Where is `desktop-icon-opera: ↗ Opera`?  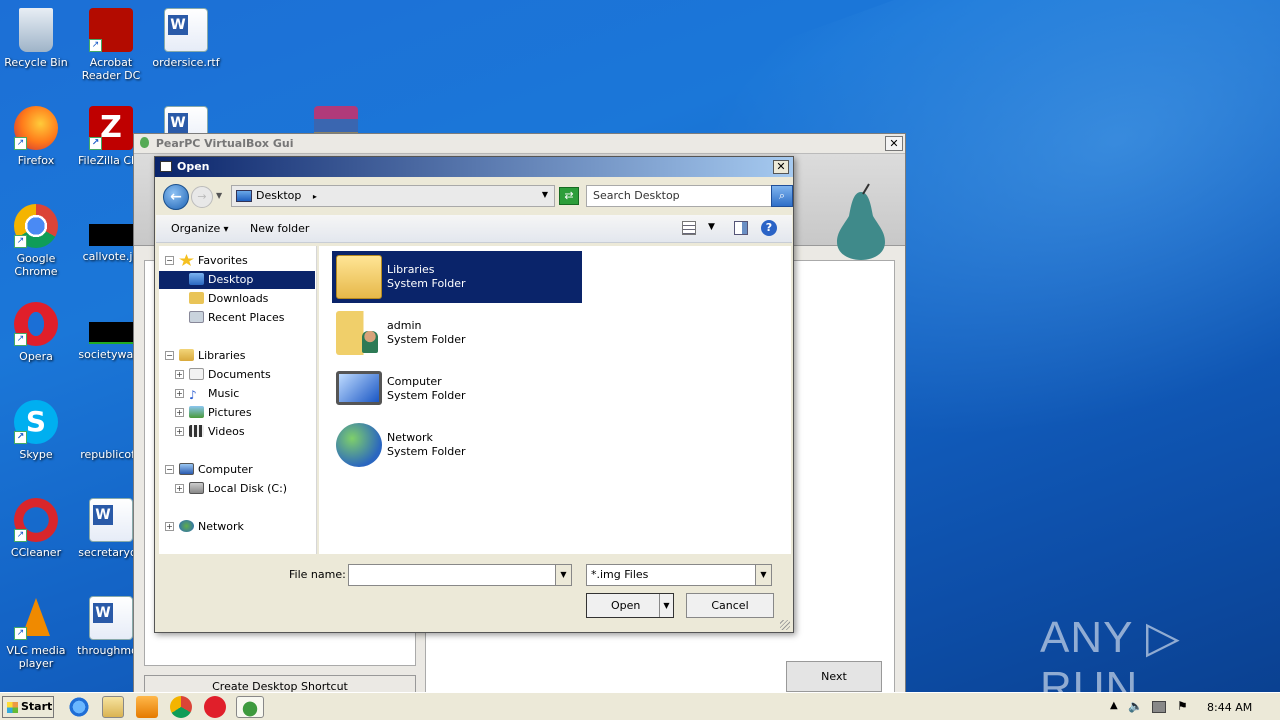
desktop-icon-opera: ↗ Opera is located at coordinates (36, 332).